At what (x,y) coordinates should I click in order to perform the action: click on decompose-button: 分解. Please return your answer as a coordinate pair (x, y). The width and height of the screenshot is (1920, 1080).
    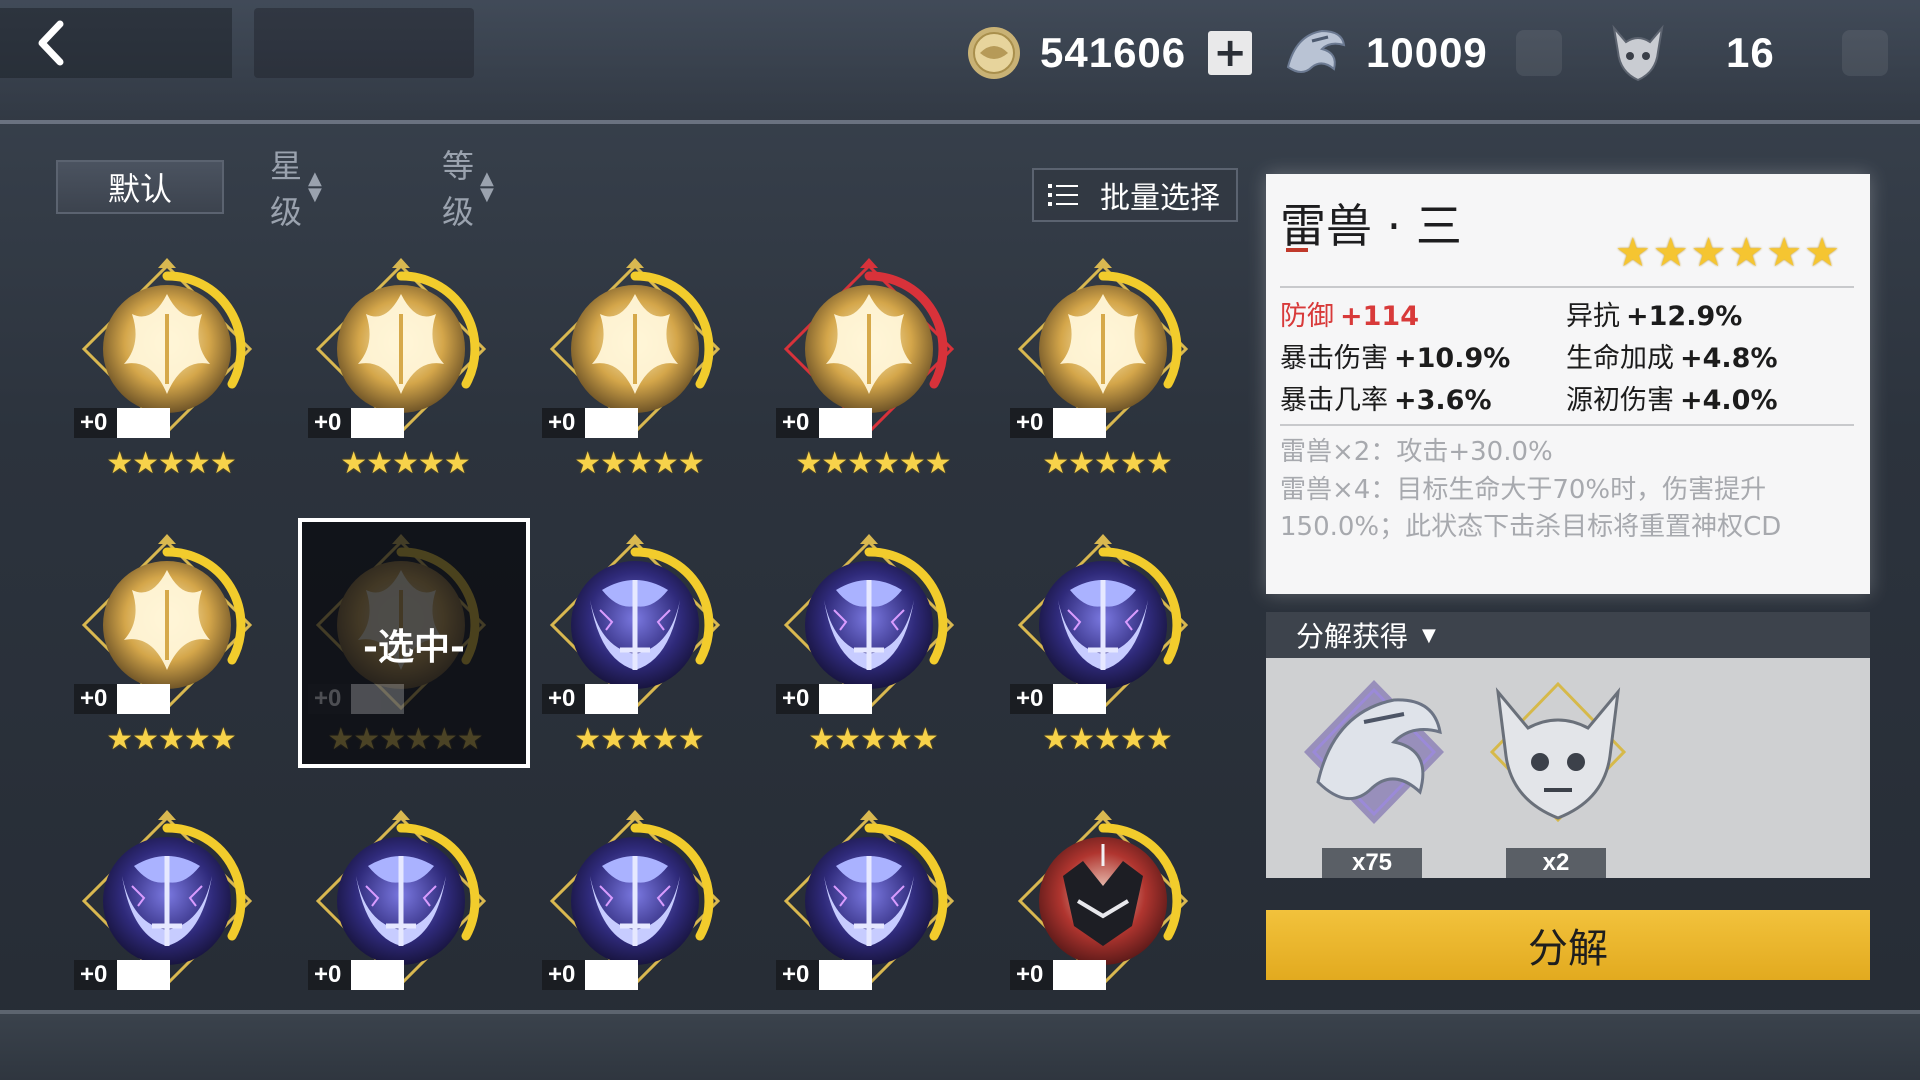
    Looking at the image, I should click on (1568, 945).